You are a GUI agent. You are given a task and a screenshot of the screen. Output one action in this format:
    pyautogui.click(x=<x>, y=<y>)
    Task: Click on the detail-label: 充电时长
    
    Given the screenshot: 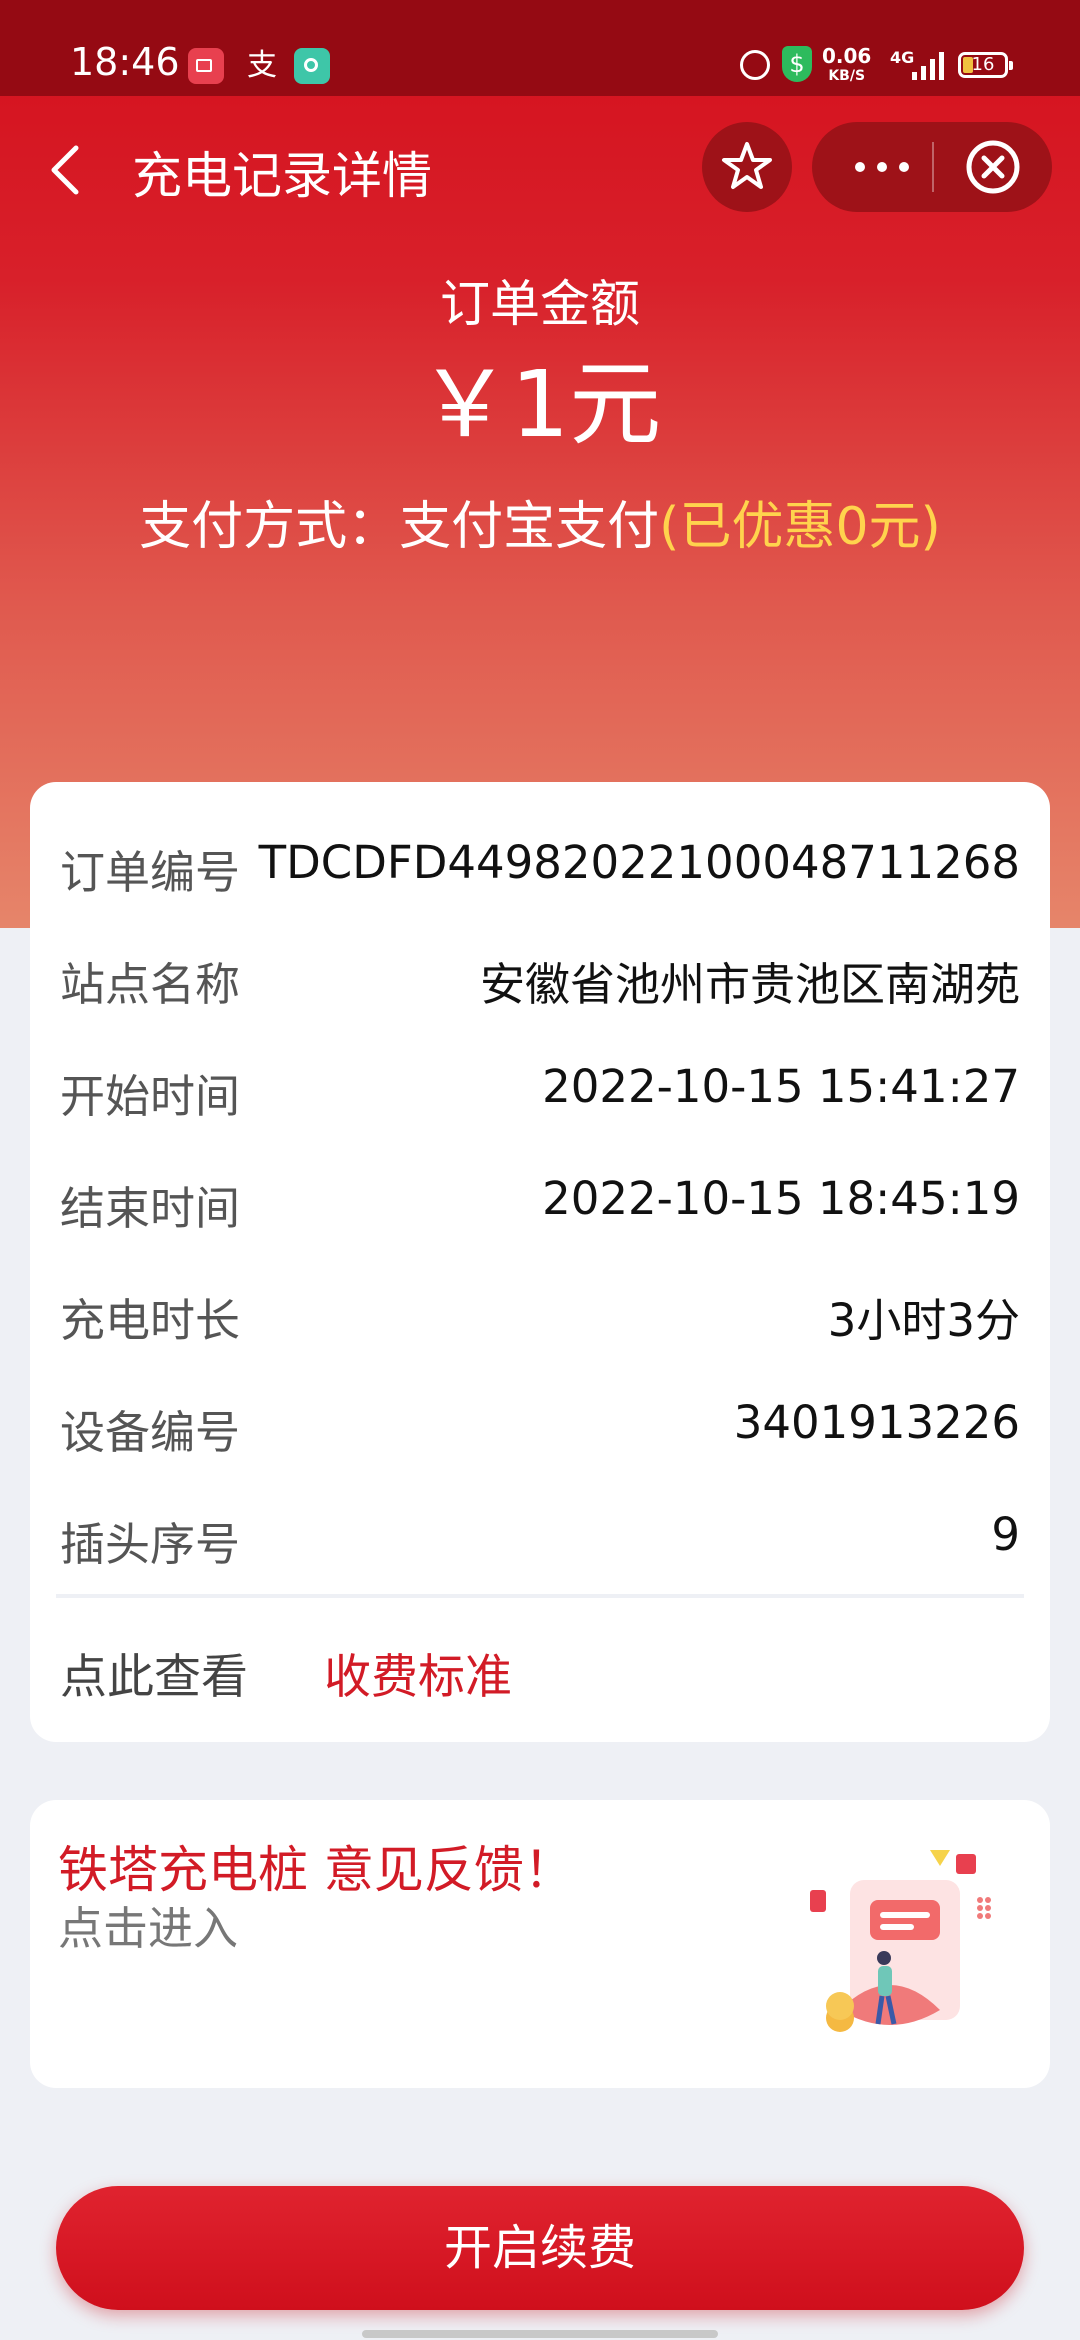 What is the action you would take?
    pyautogui.click(x=150, y=1320)
    